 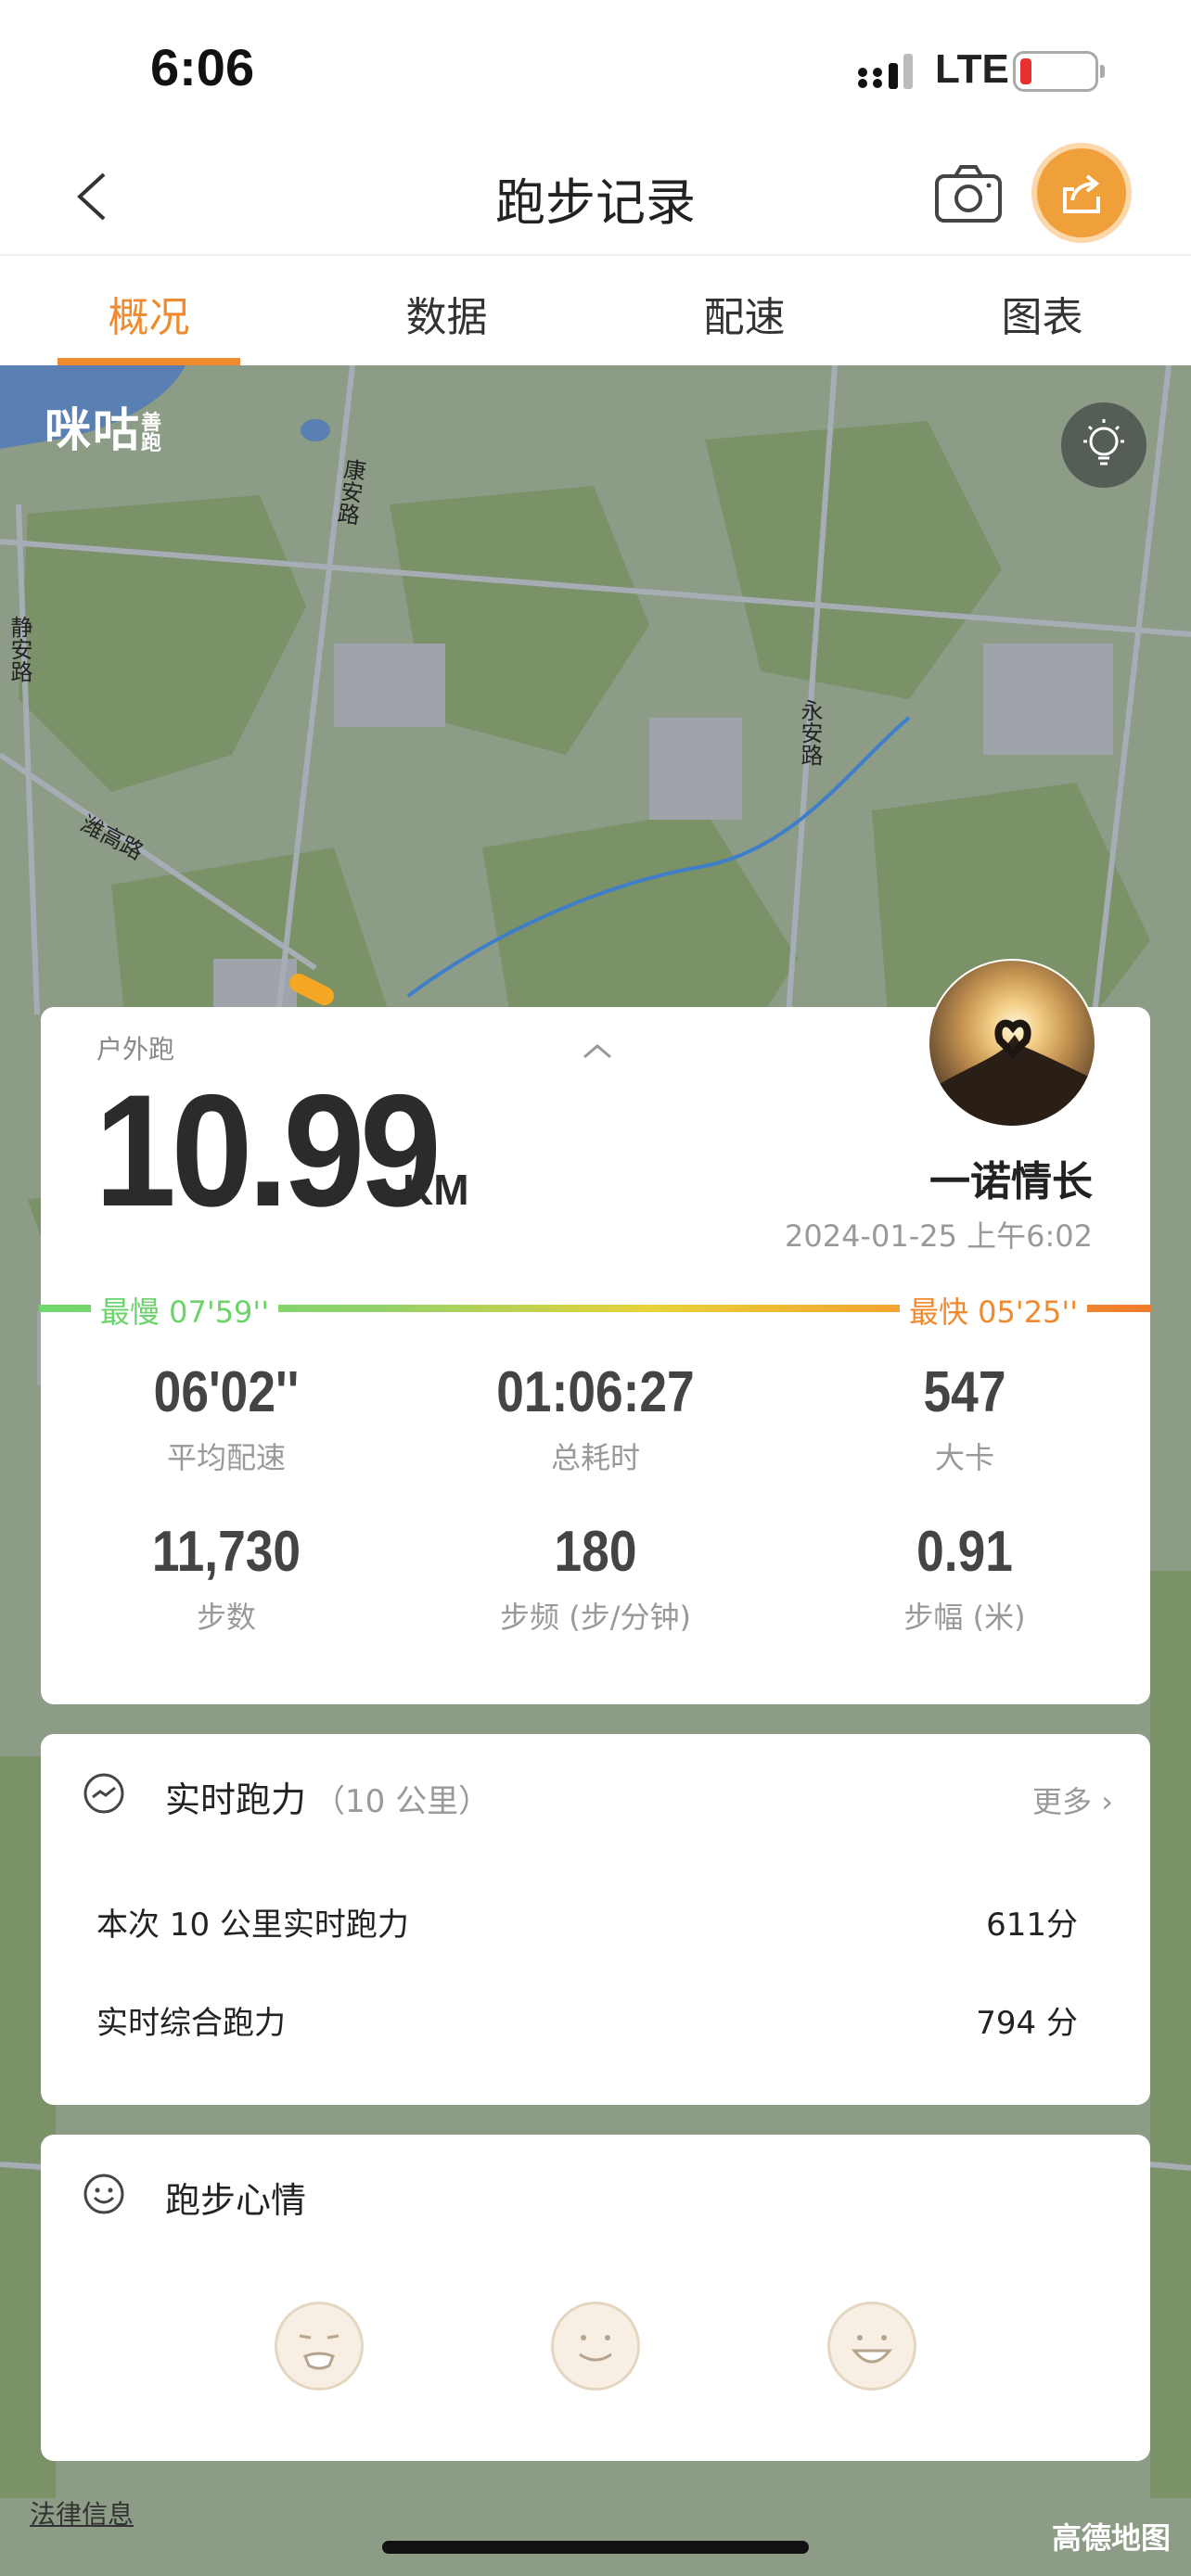 I want to click on migu-logo: 咪咕善跑, so click(x=104, y=430).